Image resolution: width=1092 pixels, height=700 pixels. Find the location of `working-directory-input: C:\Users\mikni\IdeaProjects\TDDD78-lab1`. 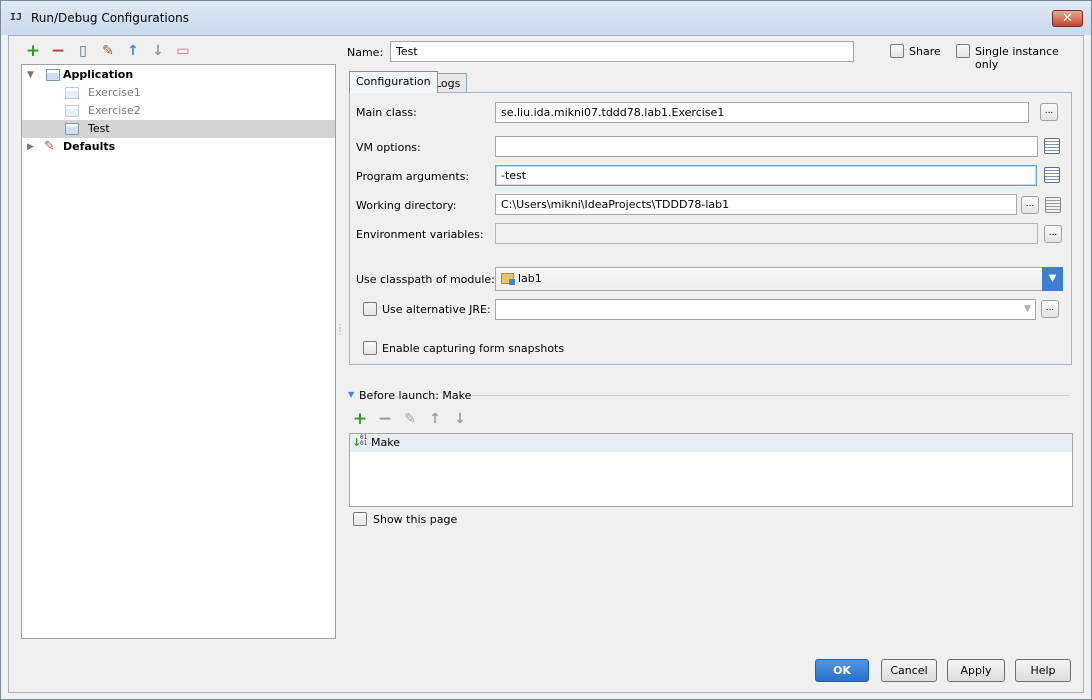

working-directory-input: C:\Users\mikni\IdeaProjects\TDDD78-lab1 is located at coordinates (756, 204).